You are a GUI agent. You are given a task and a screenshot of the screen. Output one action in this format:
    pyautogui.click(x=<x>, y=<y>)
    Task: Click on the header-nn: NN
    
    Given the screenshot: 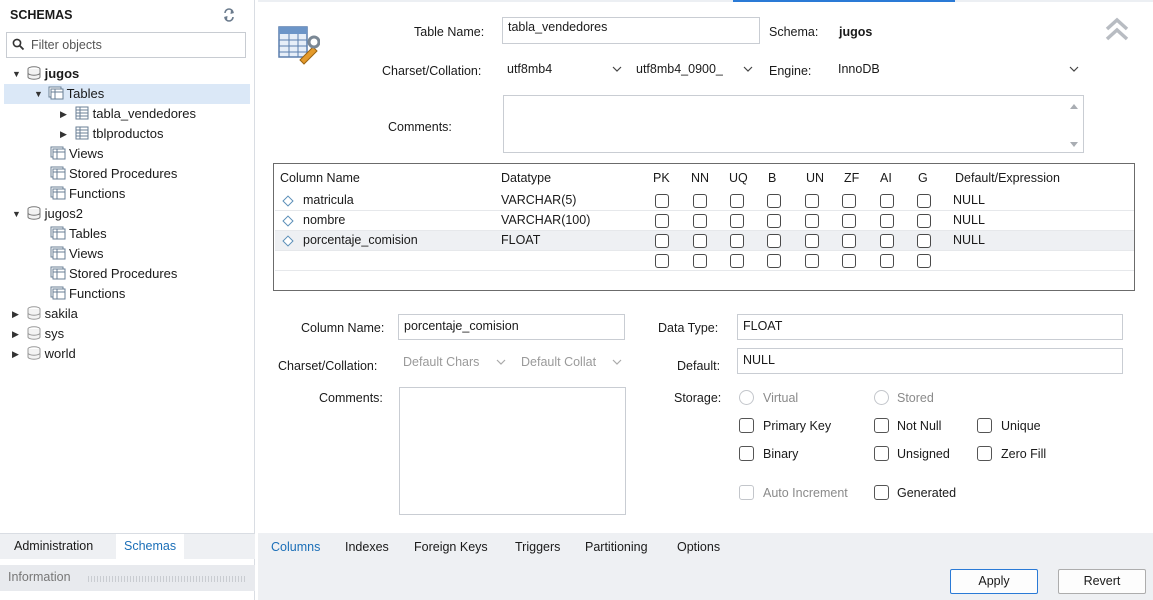 What is the action you would take?
    pyautogui.click(x=700, y=178)
    